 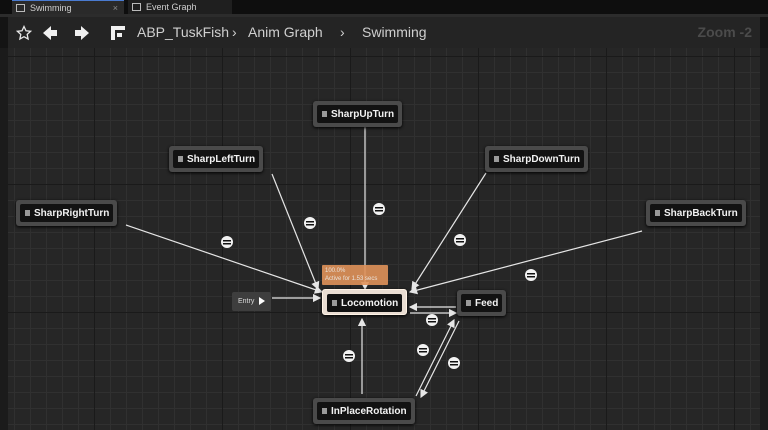 I want to click on state-node-sharp-down-turn: SharpDownTurn, so click(x=537, y=159).